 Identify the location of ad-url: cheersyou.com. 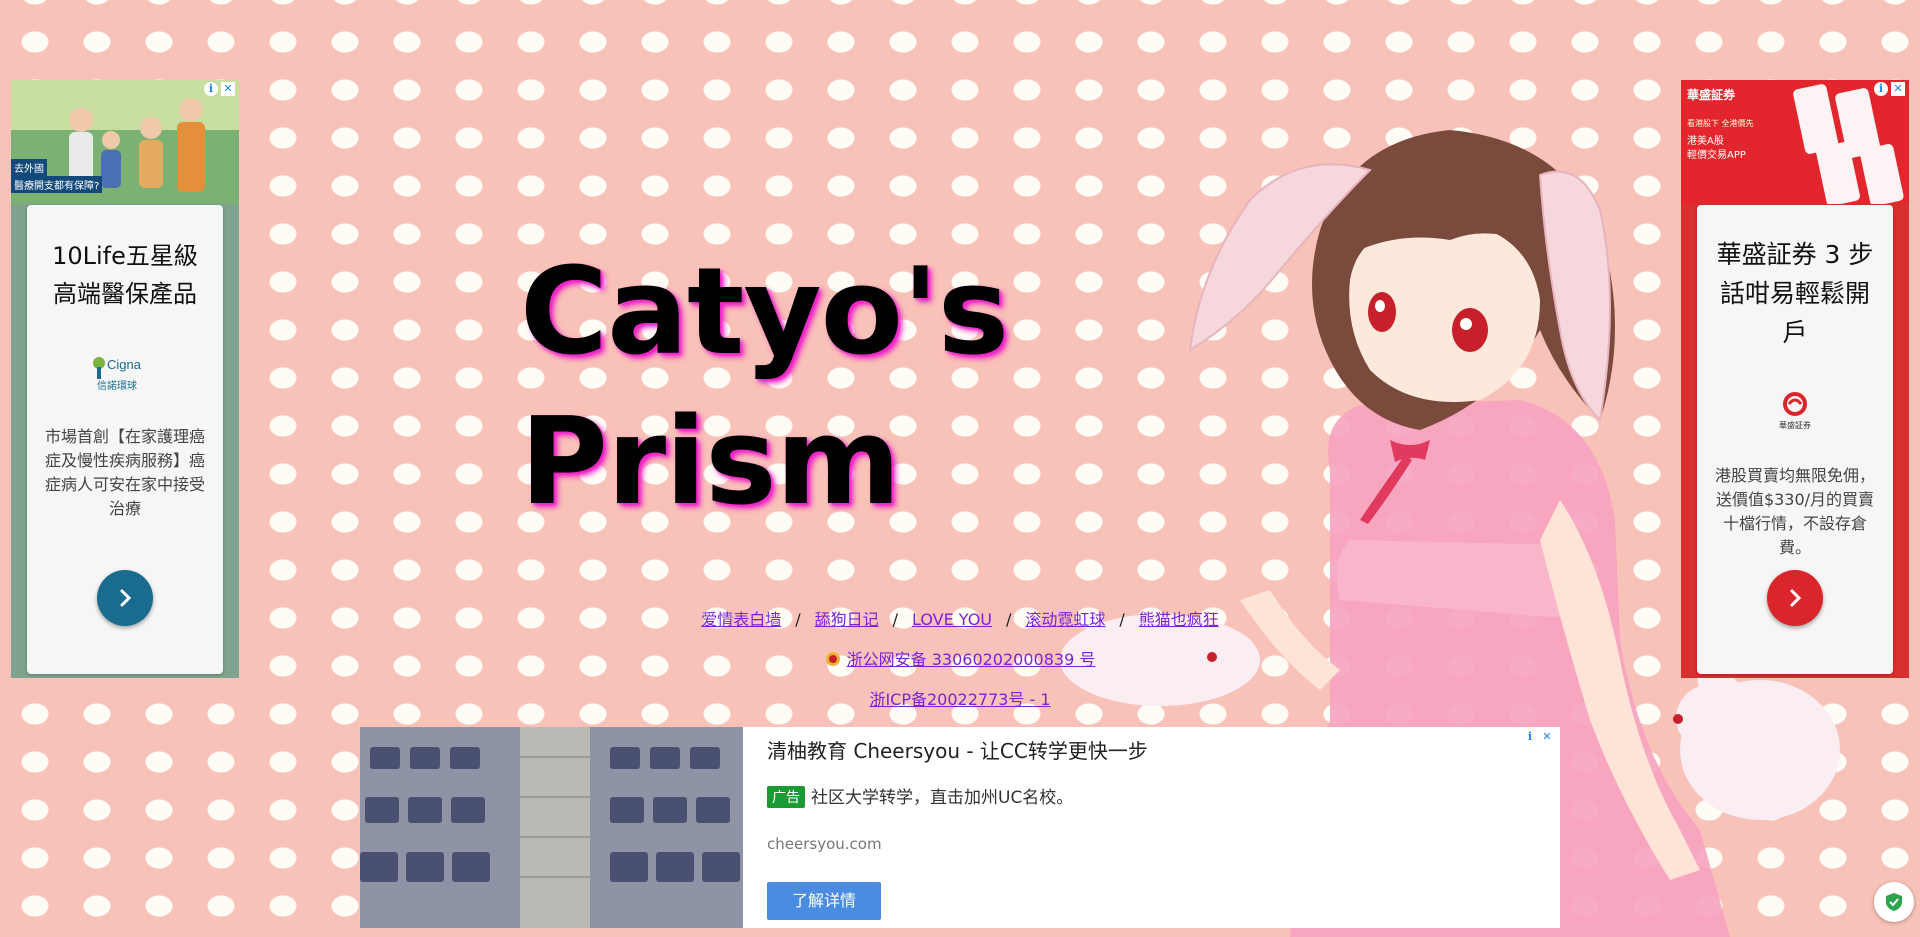
(824, 844).